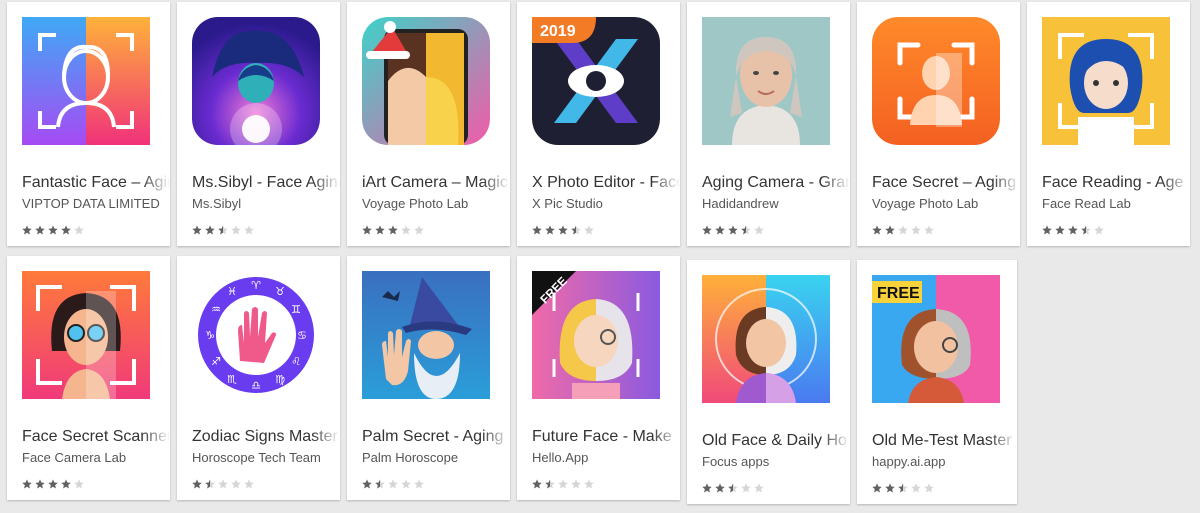 The image size is (1200, 513). What do you see at coordinates (1106, 81) in the screenshot?
I see `face-reading-icon` at bounding box center [1106, 81].